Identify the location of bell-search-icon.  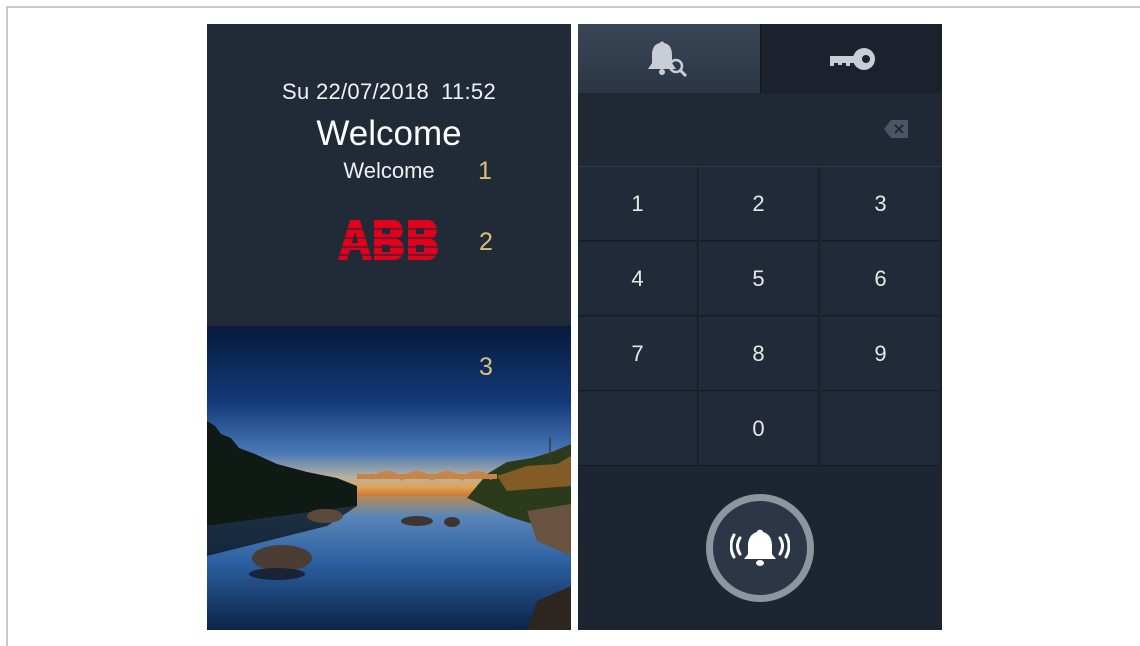
(668, 59).